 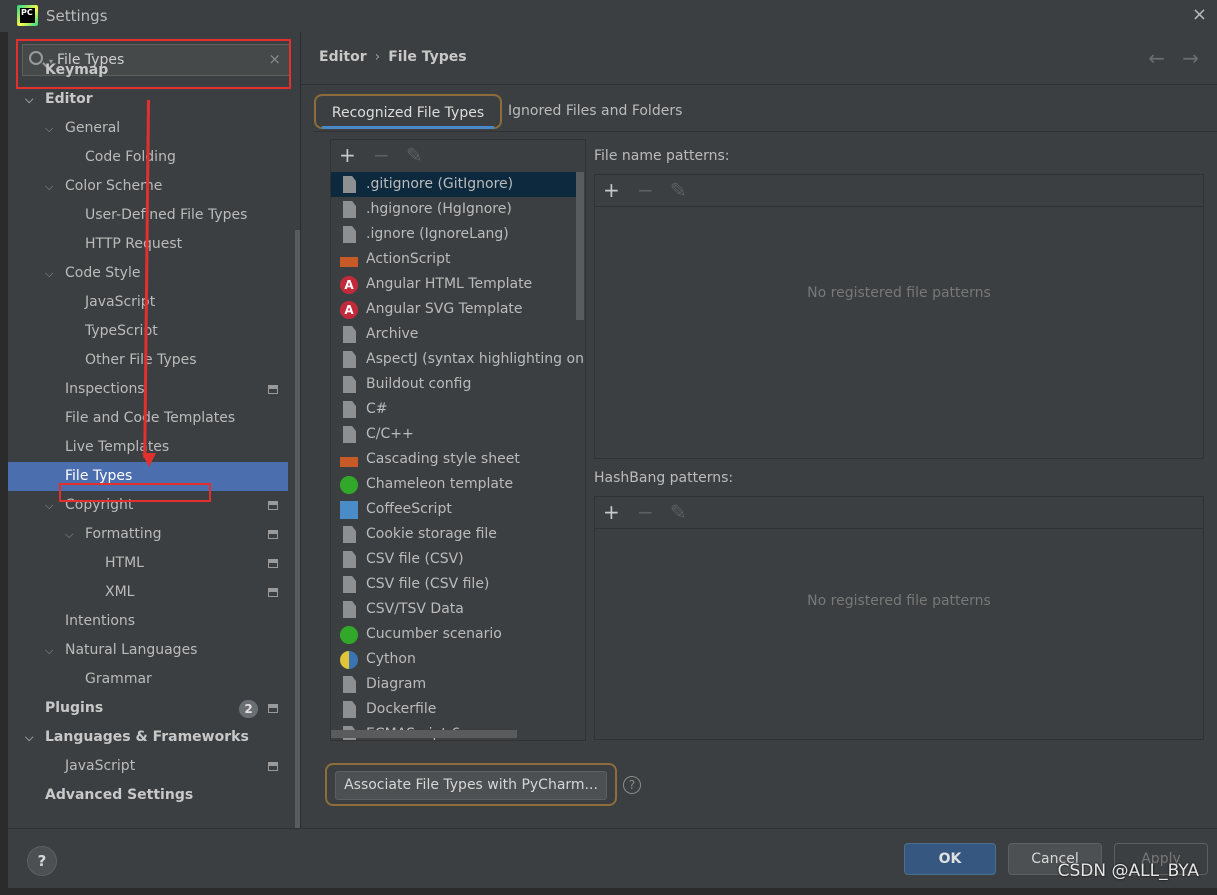 I want to click on file-type-label: Buildout config, so click(x=419, y=384).